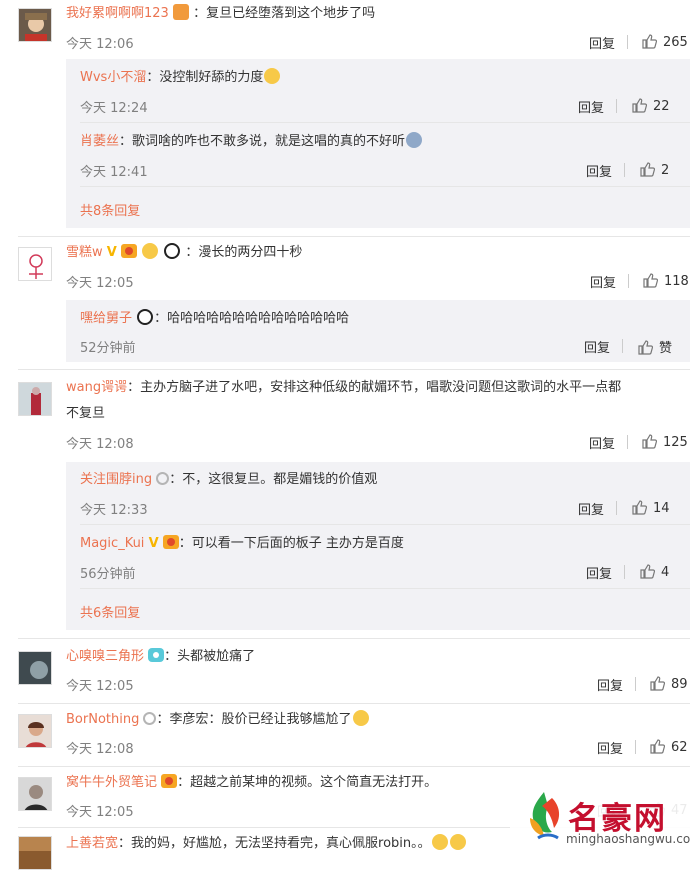  I want to click on comment-username: 上善若宽, so click(92, 843).